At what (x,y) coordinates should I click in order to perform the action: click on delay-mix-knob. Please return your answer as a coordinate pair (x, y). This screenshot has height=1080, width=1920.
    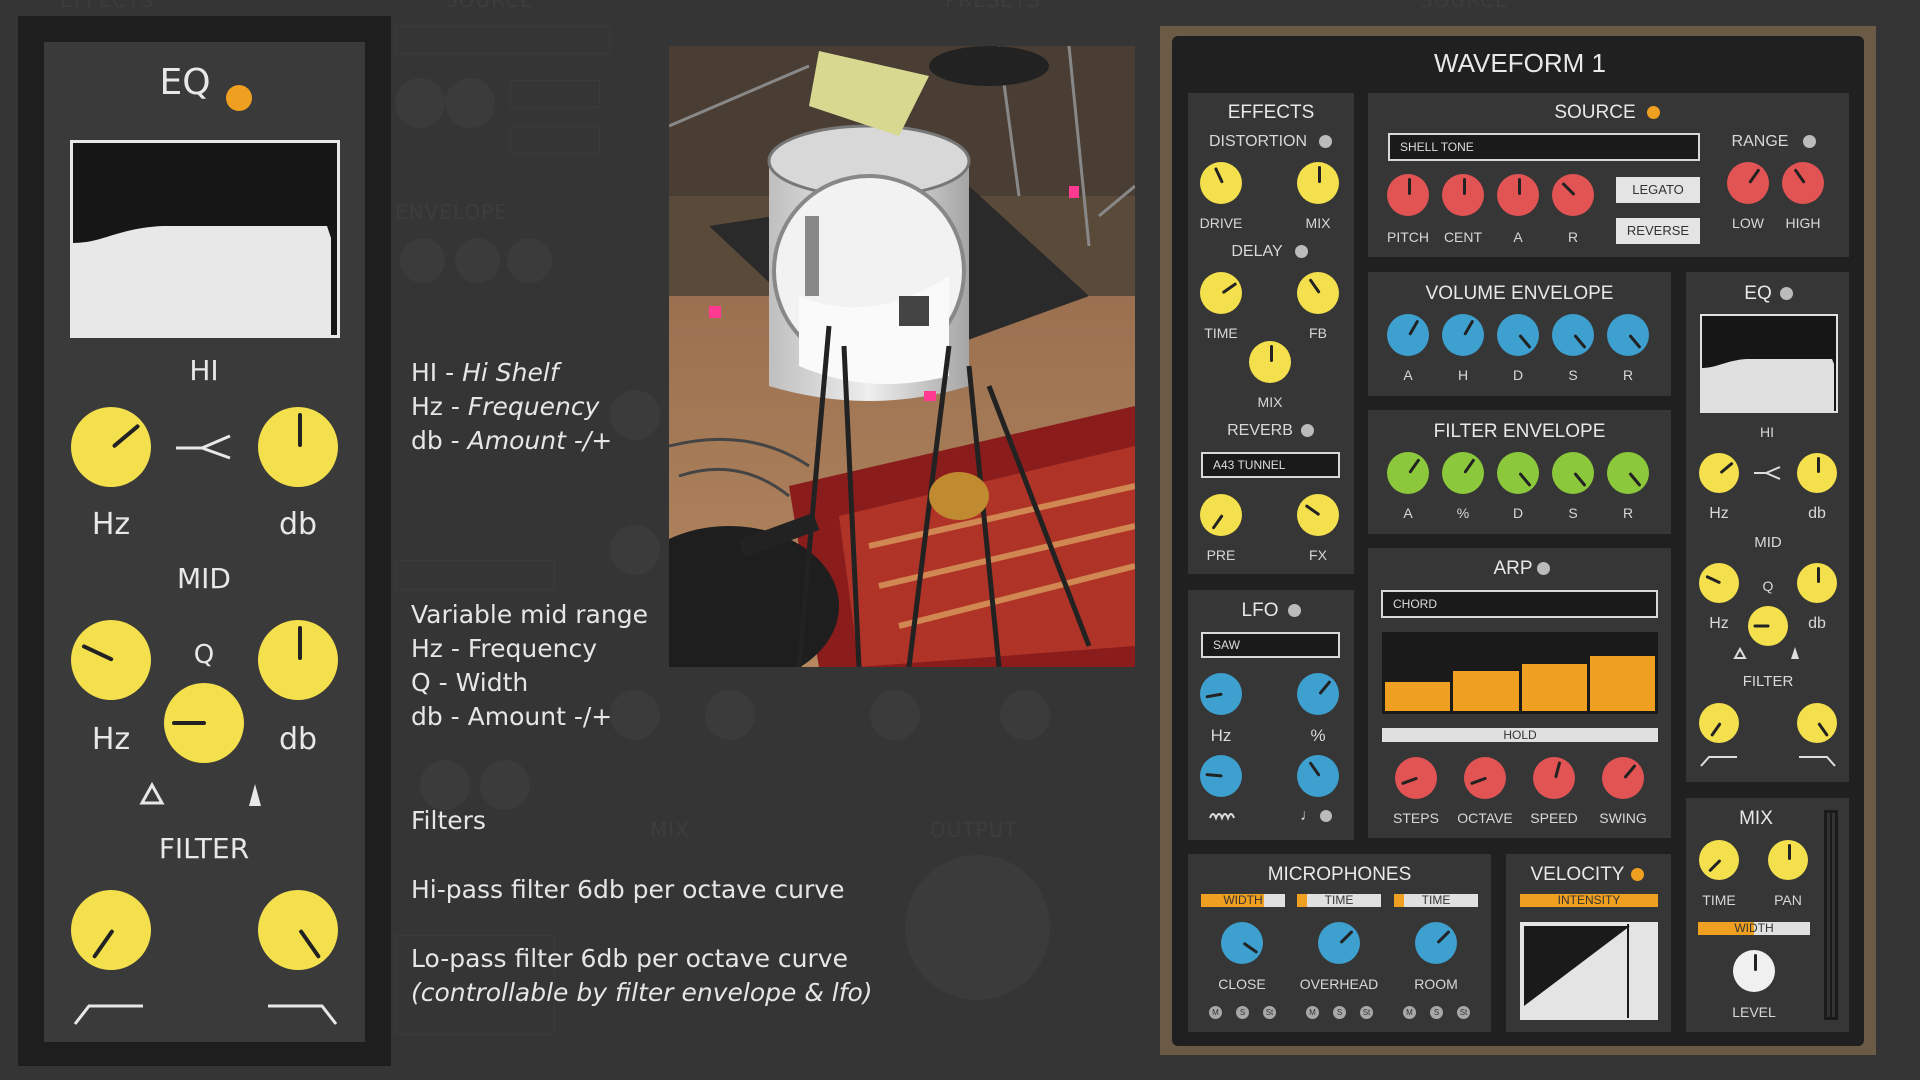
    Looking at the image, I should click on (1270, 362).